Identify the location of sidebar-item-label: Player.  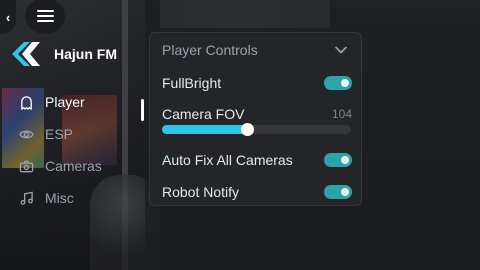
(65, 102).